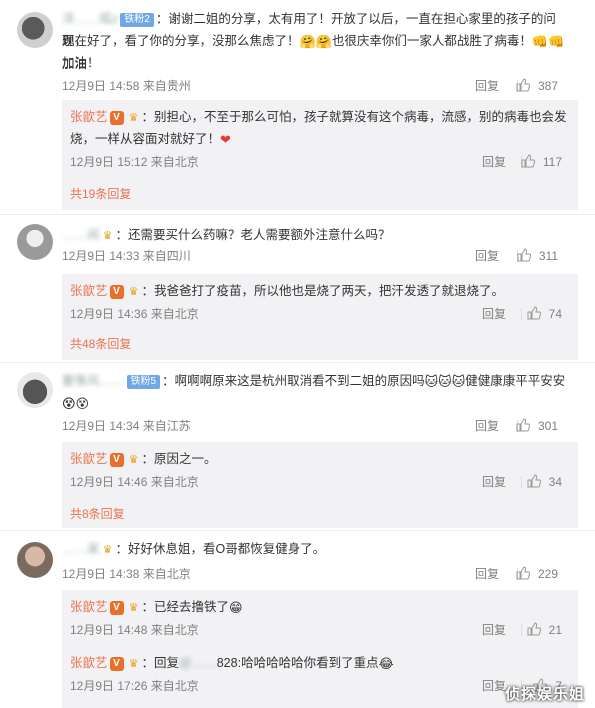 The height and width of the screenshot is (708, 595). What do you see at coordinates (431, 41) in the screenshot?
I see `comment-body-part: 也很庆幸你们一家人都战胜了病毒！` at bounding box center [431, 41].